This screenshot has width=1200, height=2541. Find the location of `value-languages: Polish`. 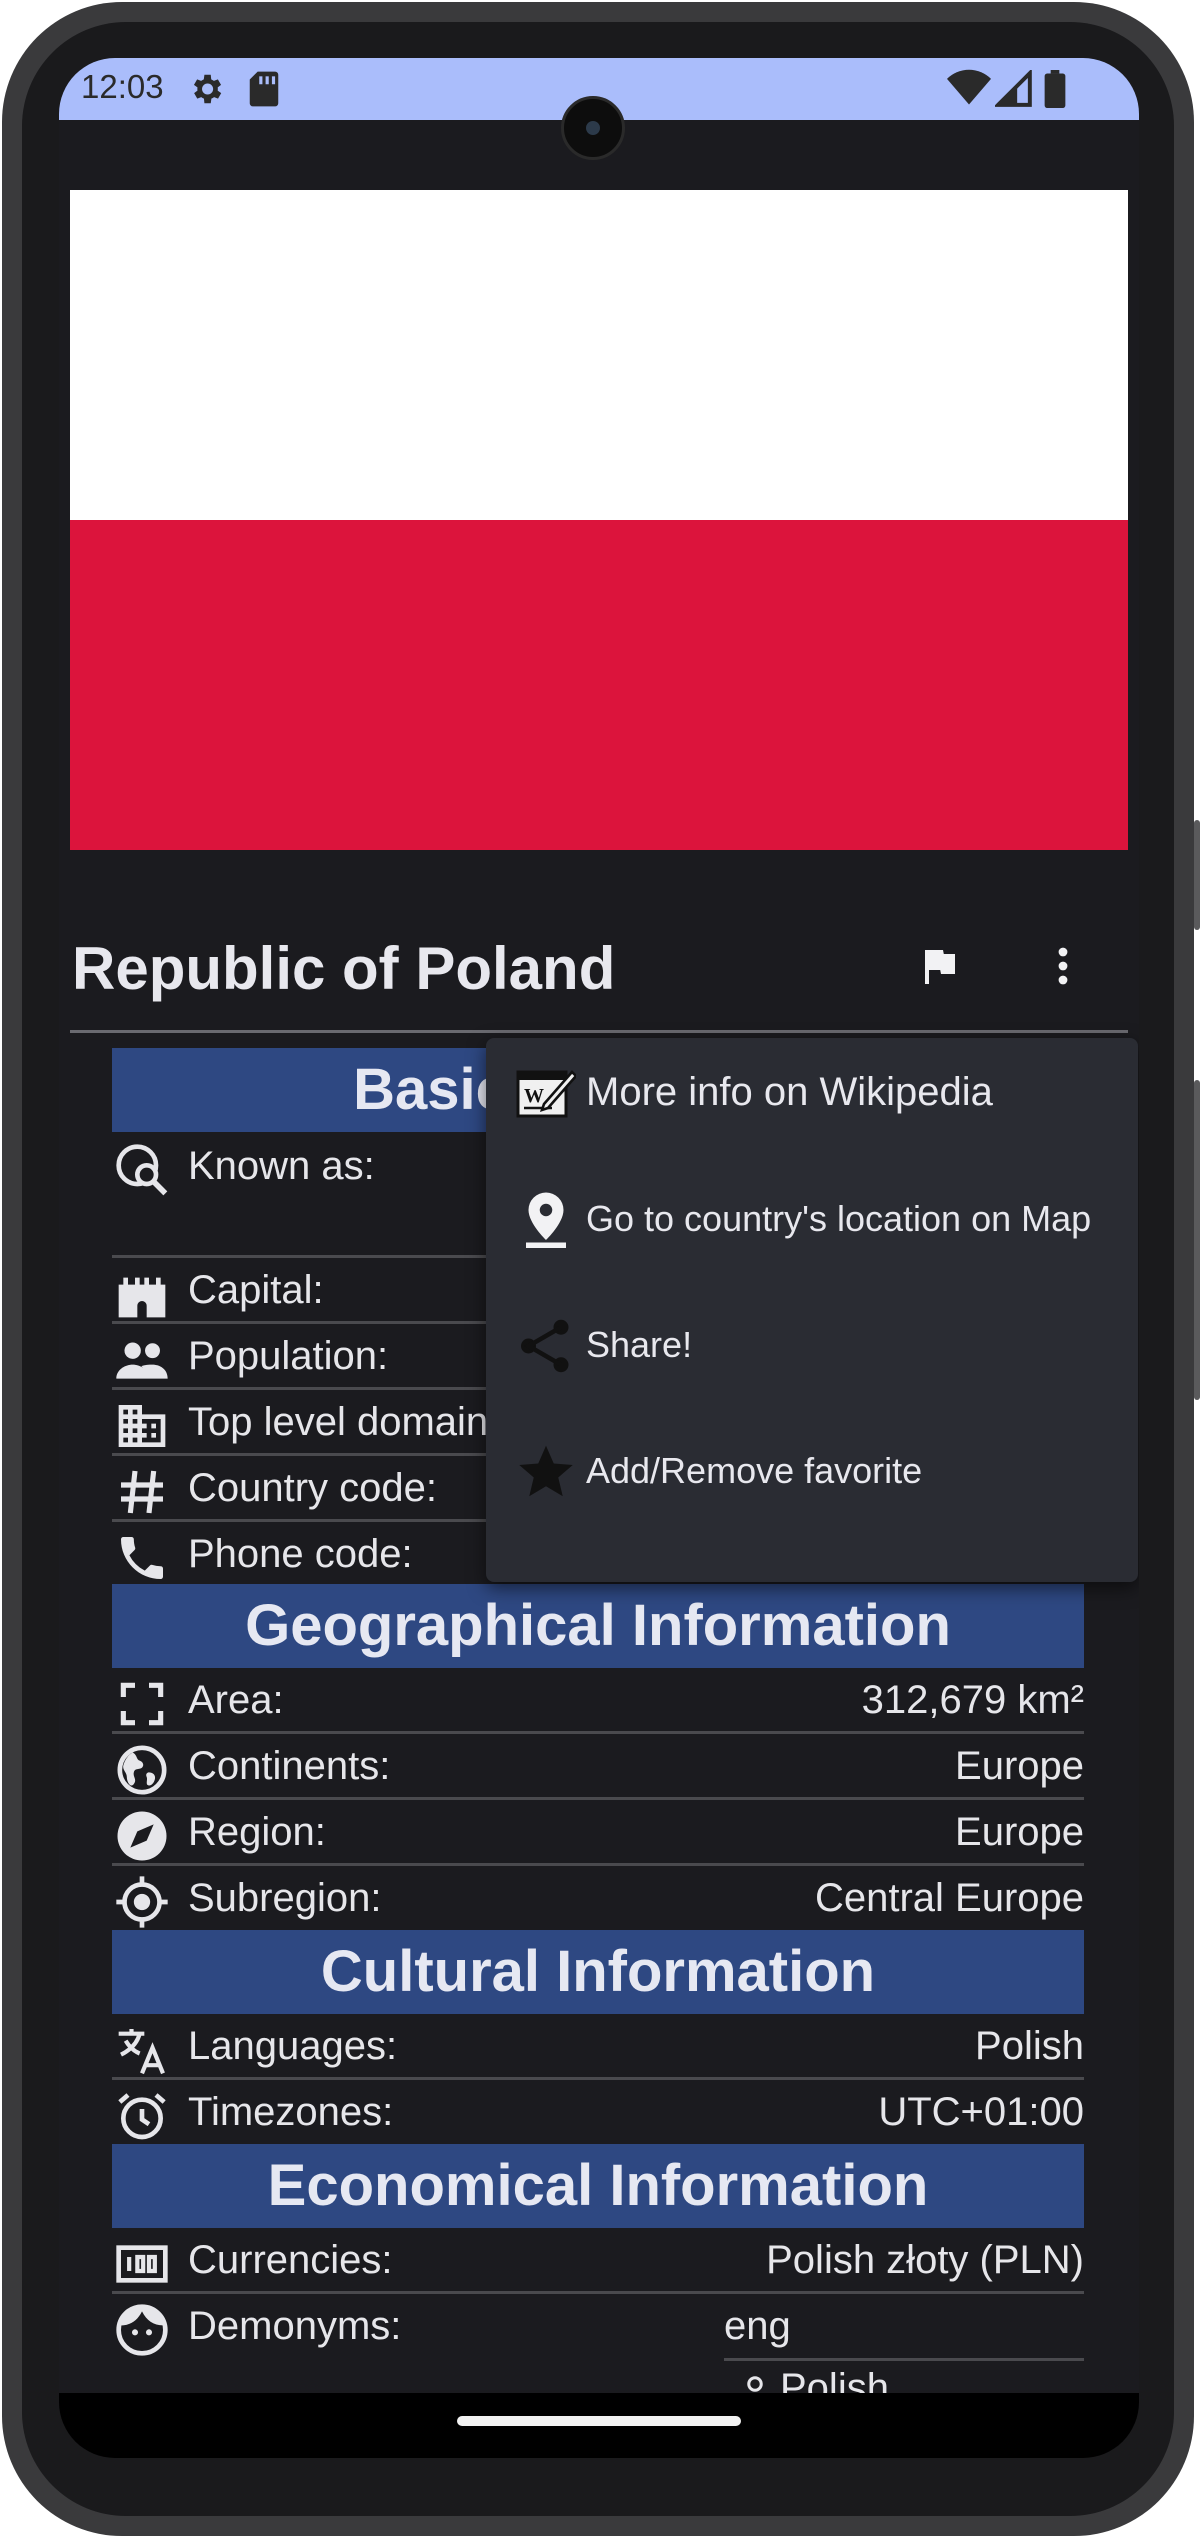

value-languages: Polish is located at coordinates (1029, 2046).